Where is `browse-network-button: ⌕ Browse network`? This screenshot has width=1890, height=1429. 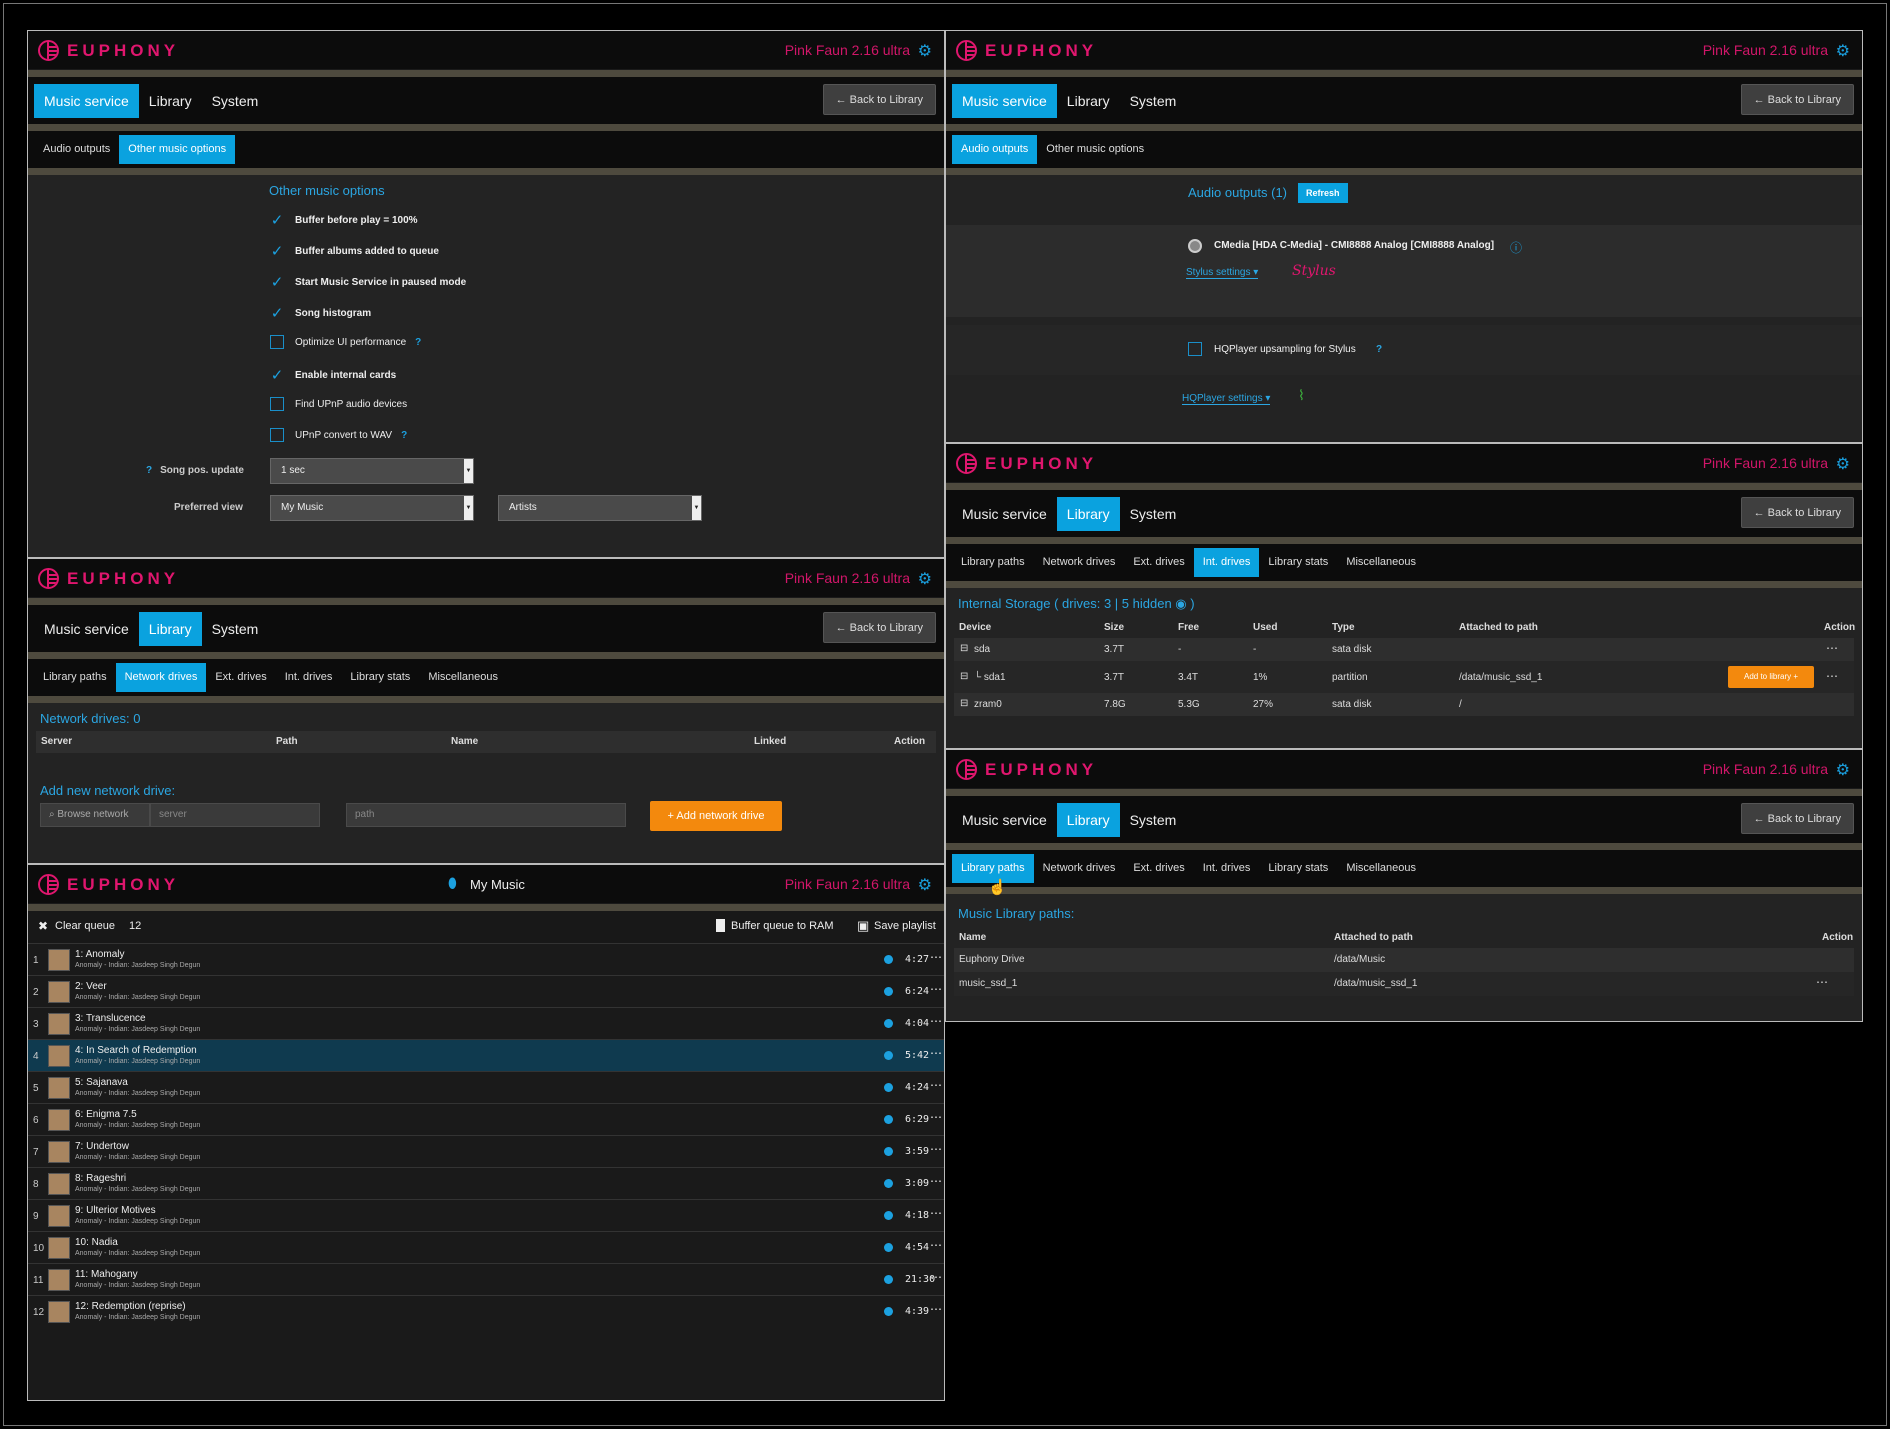
browse-network-button: ⌕ Browse network is located at coordinates (95, 815).